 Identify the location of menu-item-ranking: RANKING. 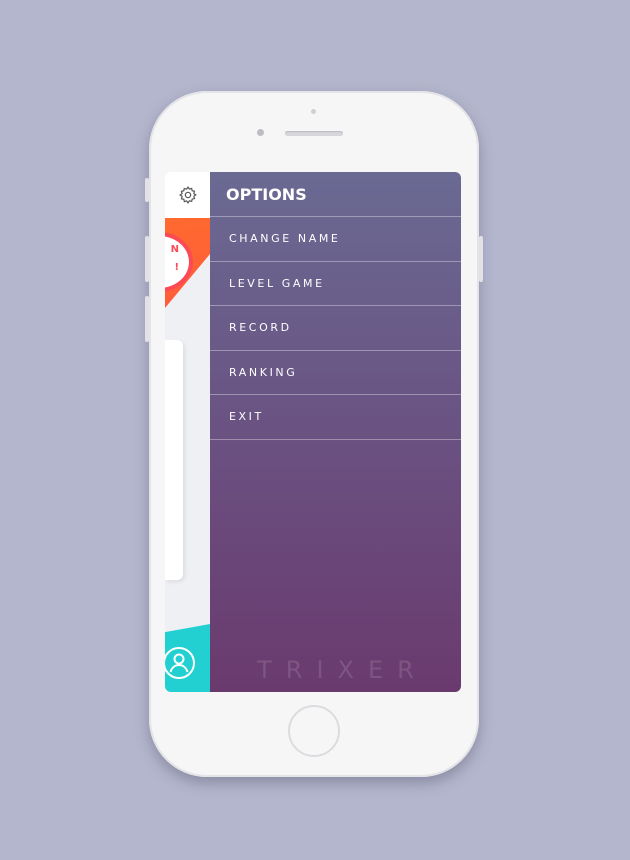
(335, 373).